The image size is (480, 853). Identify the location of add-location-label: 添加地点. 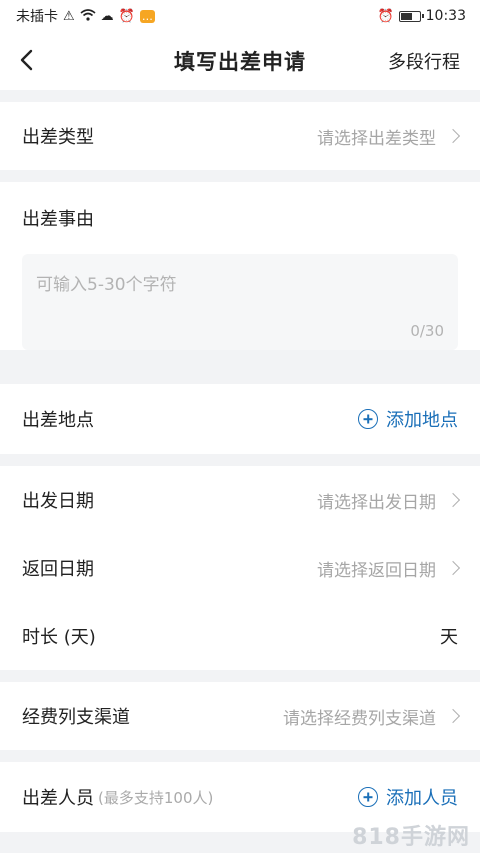
(422, 420).